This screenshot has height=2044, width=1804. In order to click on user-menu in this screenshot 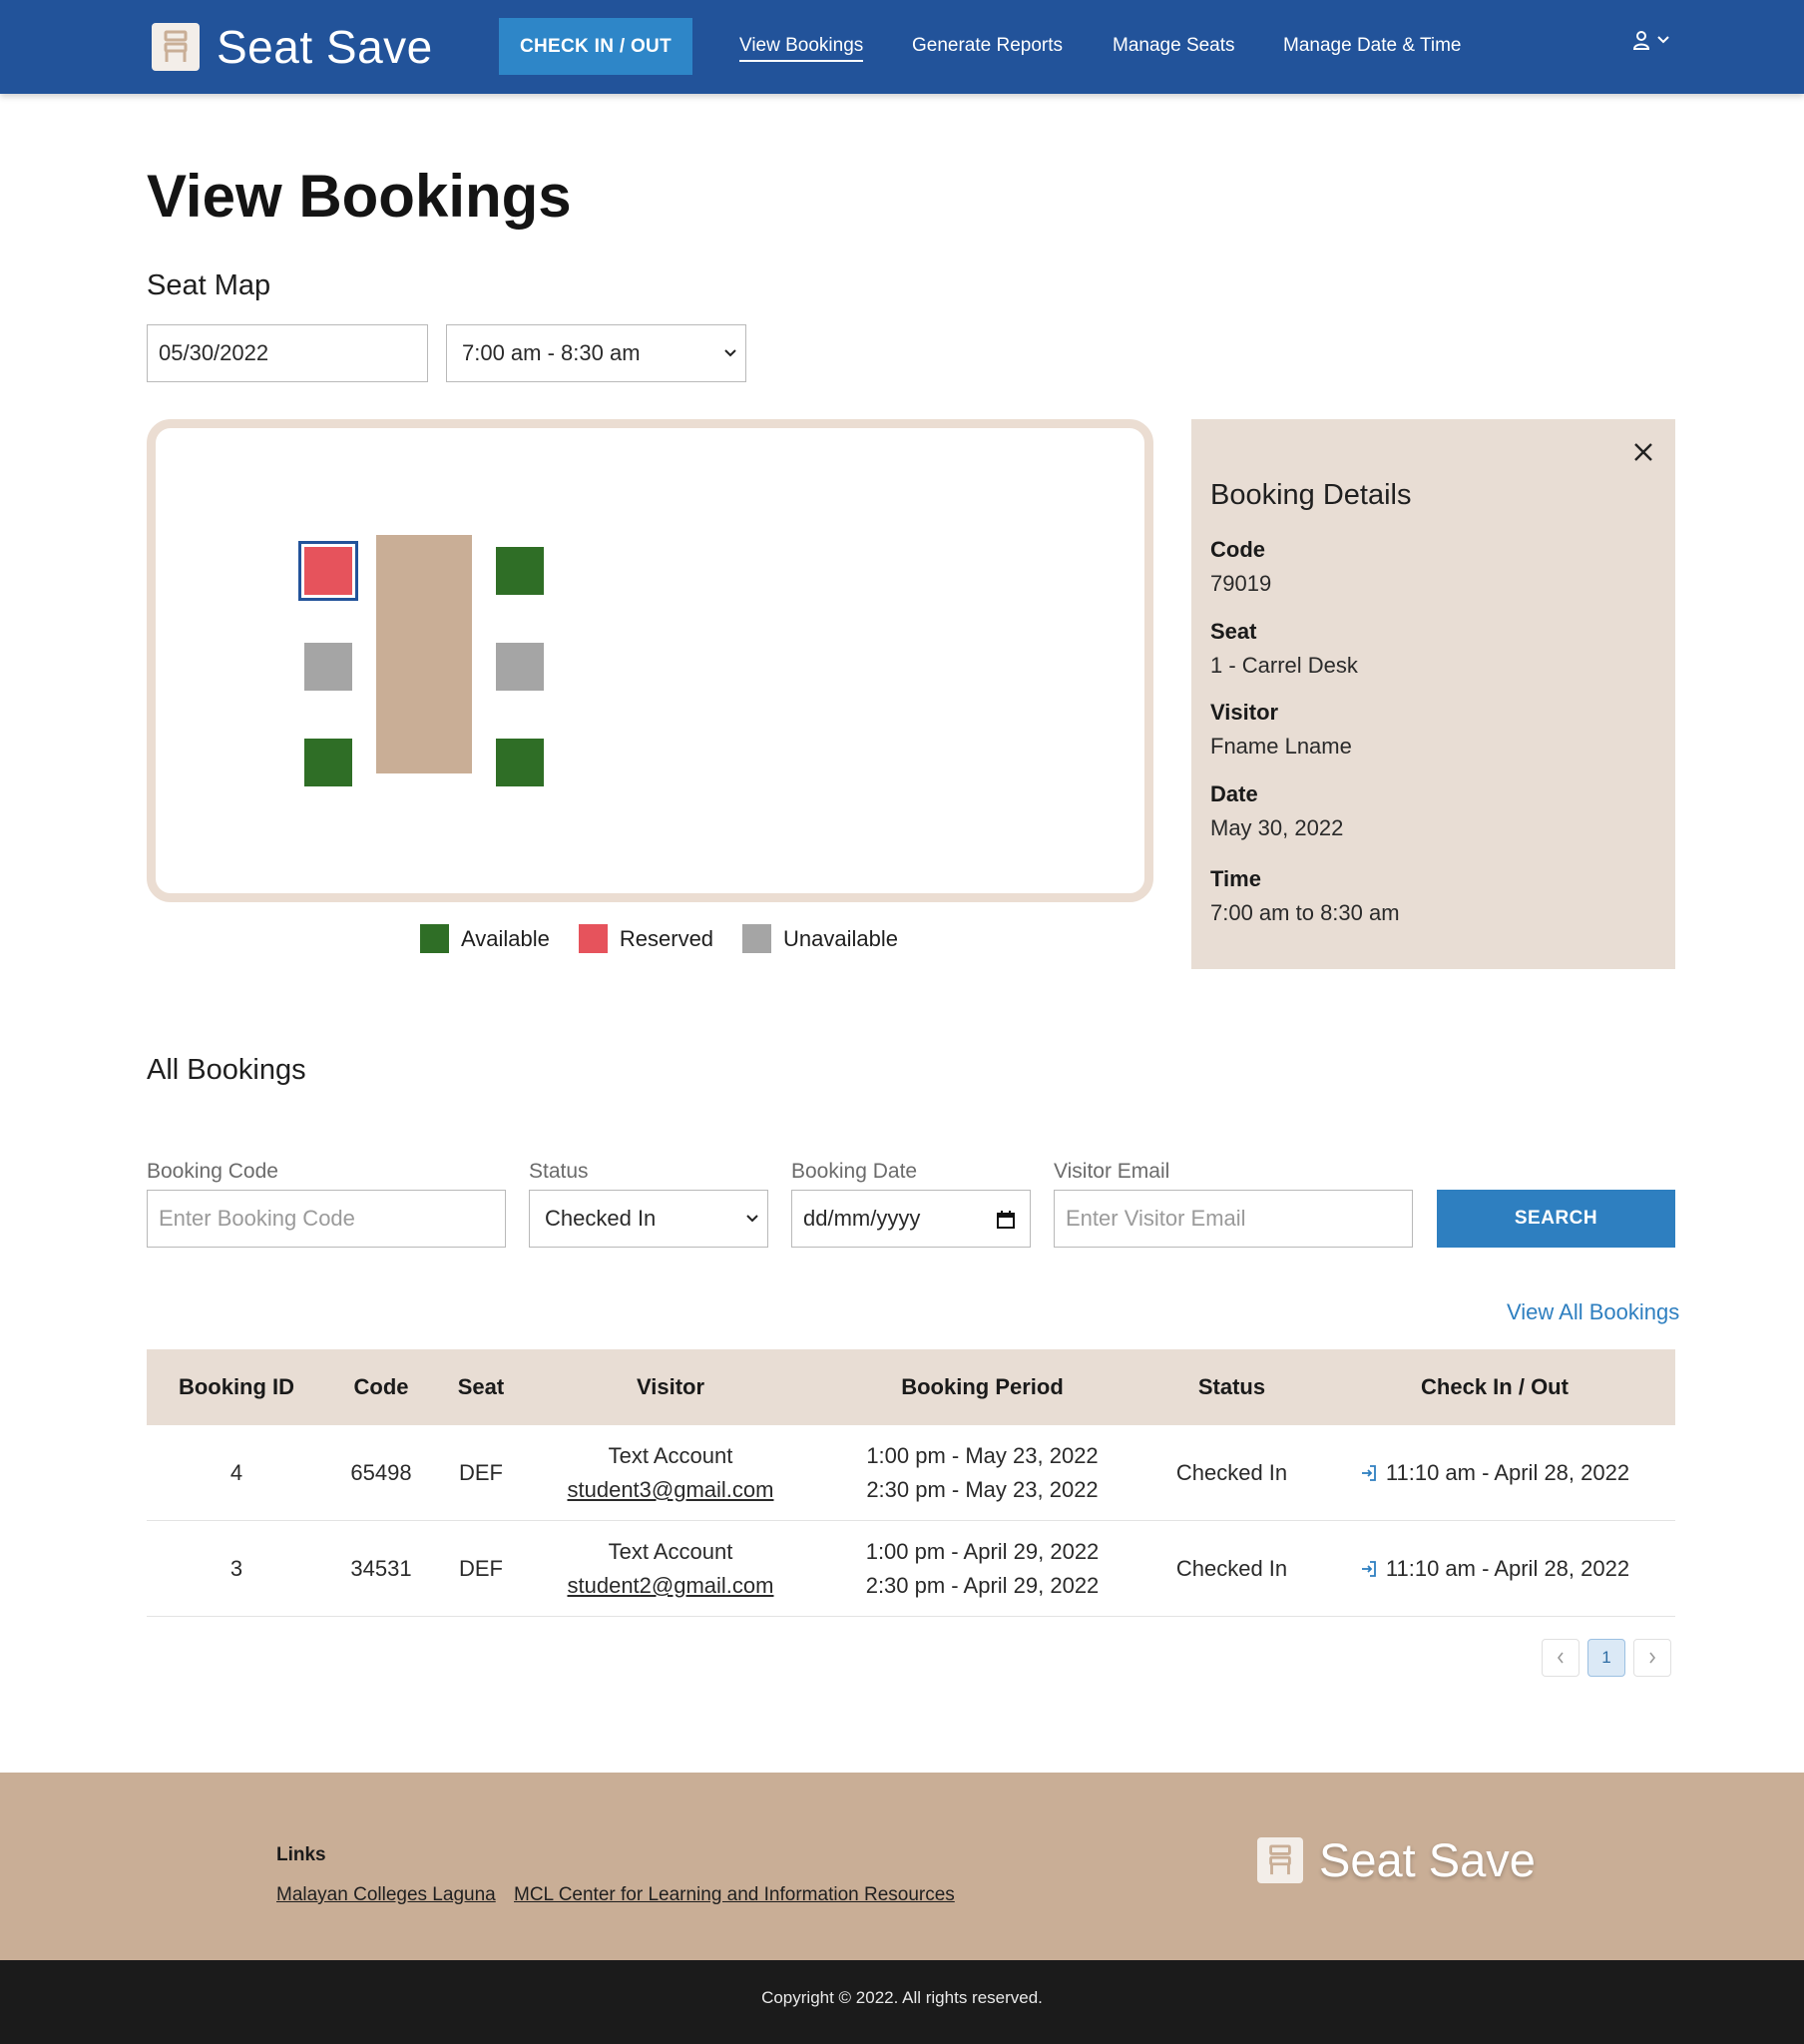, I will do `click(1651, 40)`.